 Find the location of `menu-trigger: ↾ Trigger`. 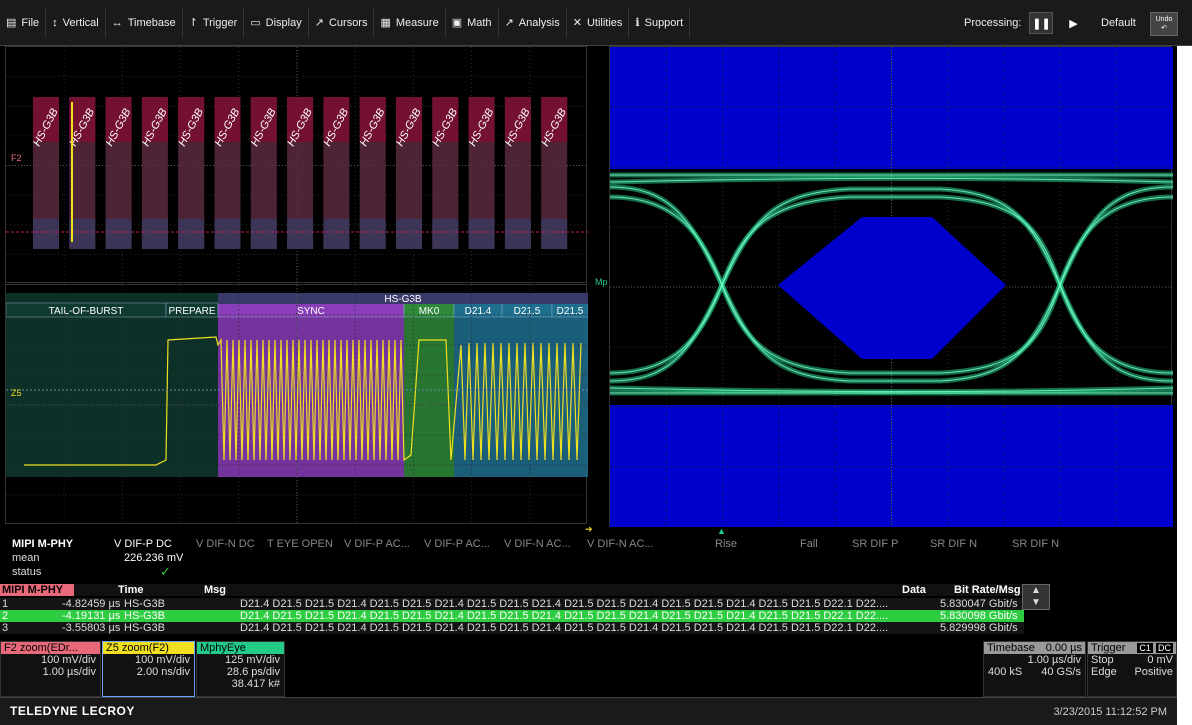

menu-trigger: ↾ Trigger is located at coordinates (214, 22).